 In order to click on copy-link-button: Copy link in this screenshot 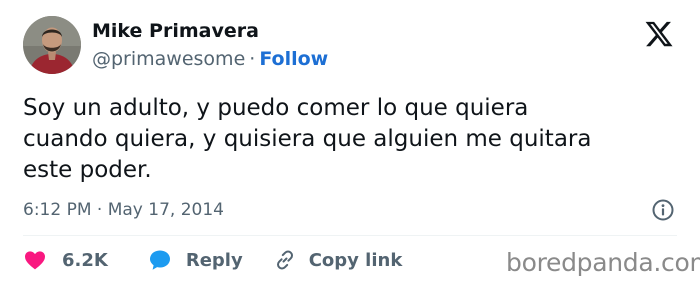, I will do `click(338, 260)`.